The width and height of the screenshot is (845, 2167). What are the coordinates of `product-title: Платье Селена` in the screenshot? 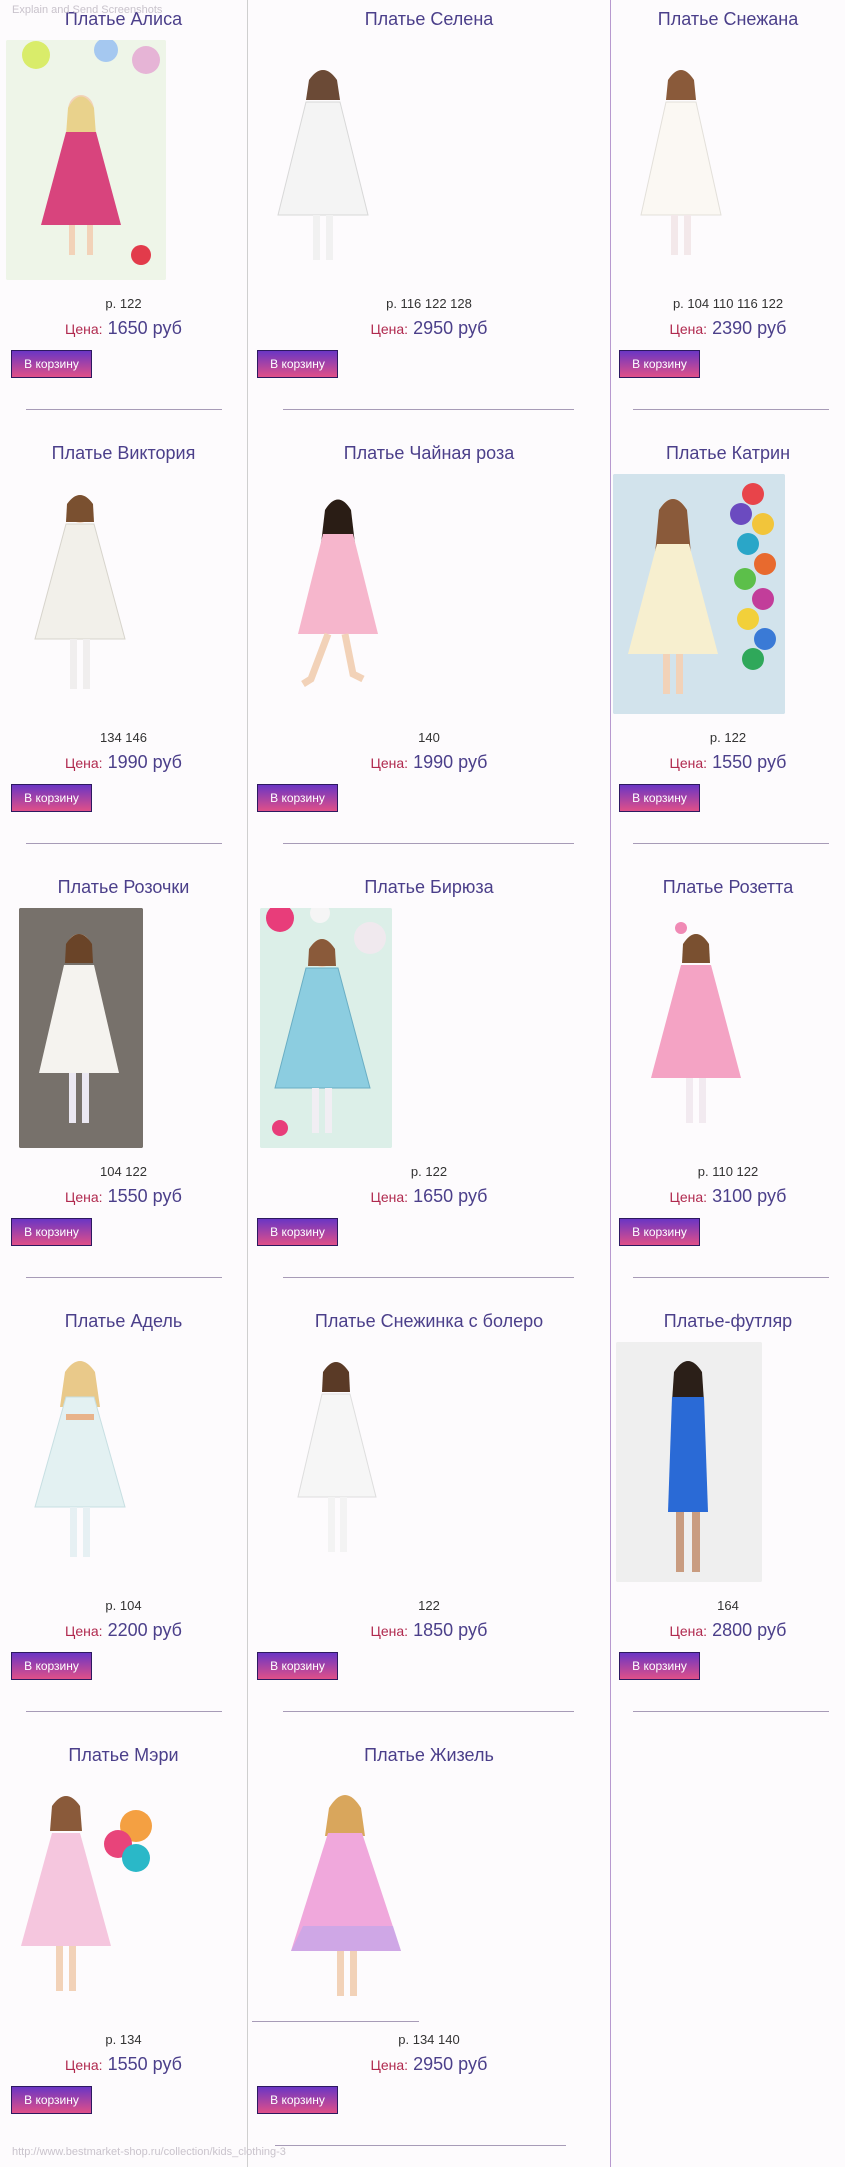 It's located at (429, 19).